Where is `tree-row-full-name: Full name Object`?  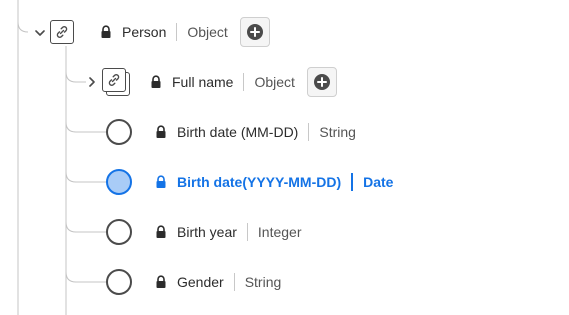
tree-row-full-name: Full name Object is located at coordinates (243, 82).